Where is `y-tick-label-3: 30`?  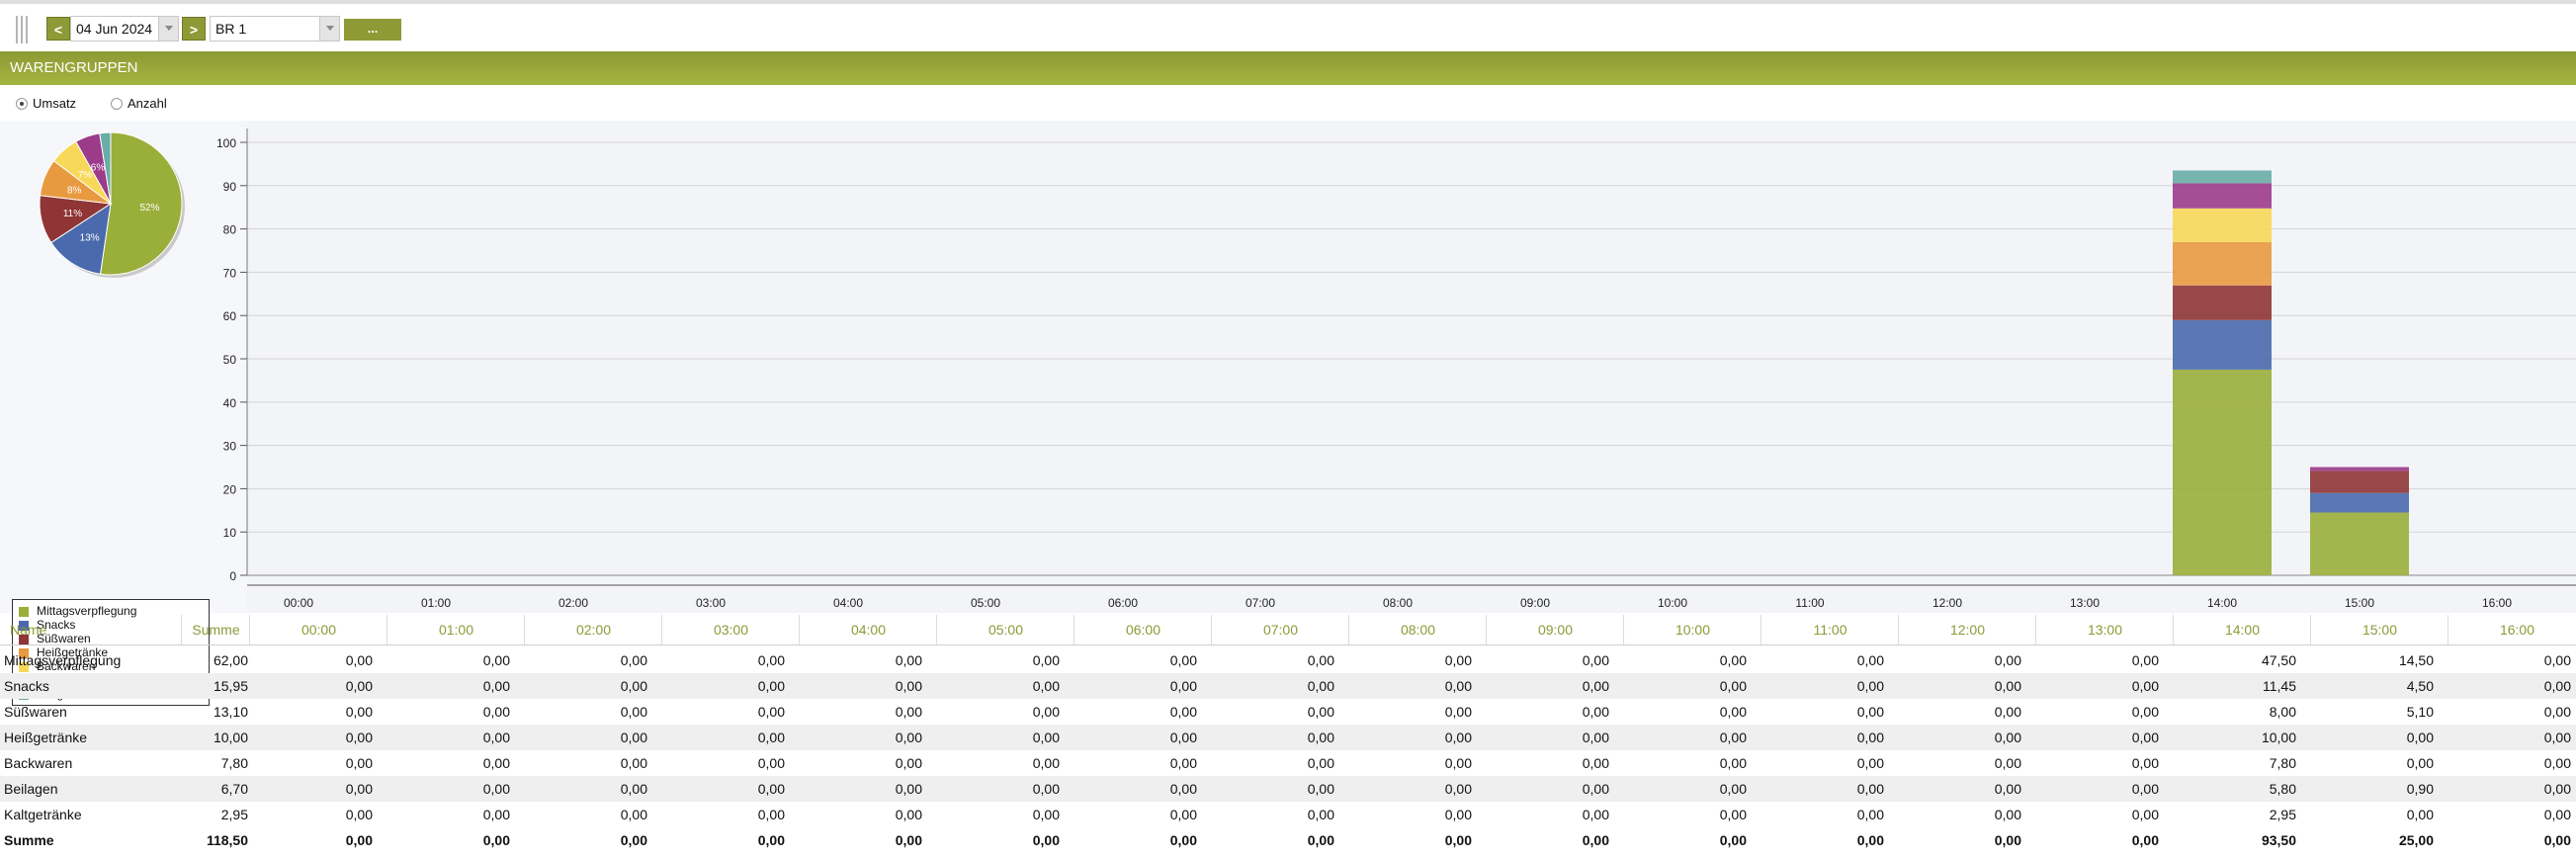
y-tick-label-3: 30 is located at coordinates (230, 447).